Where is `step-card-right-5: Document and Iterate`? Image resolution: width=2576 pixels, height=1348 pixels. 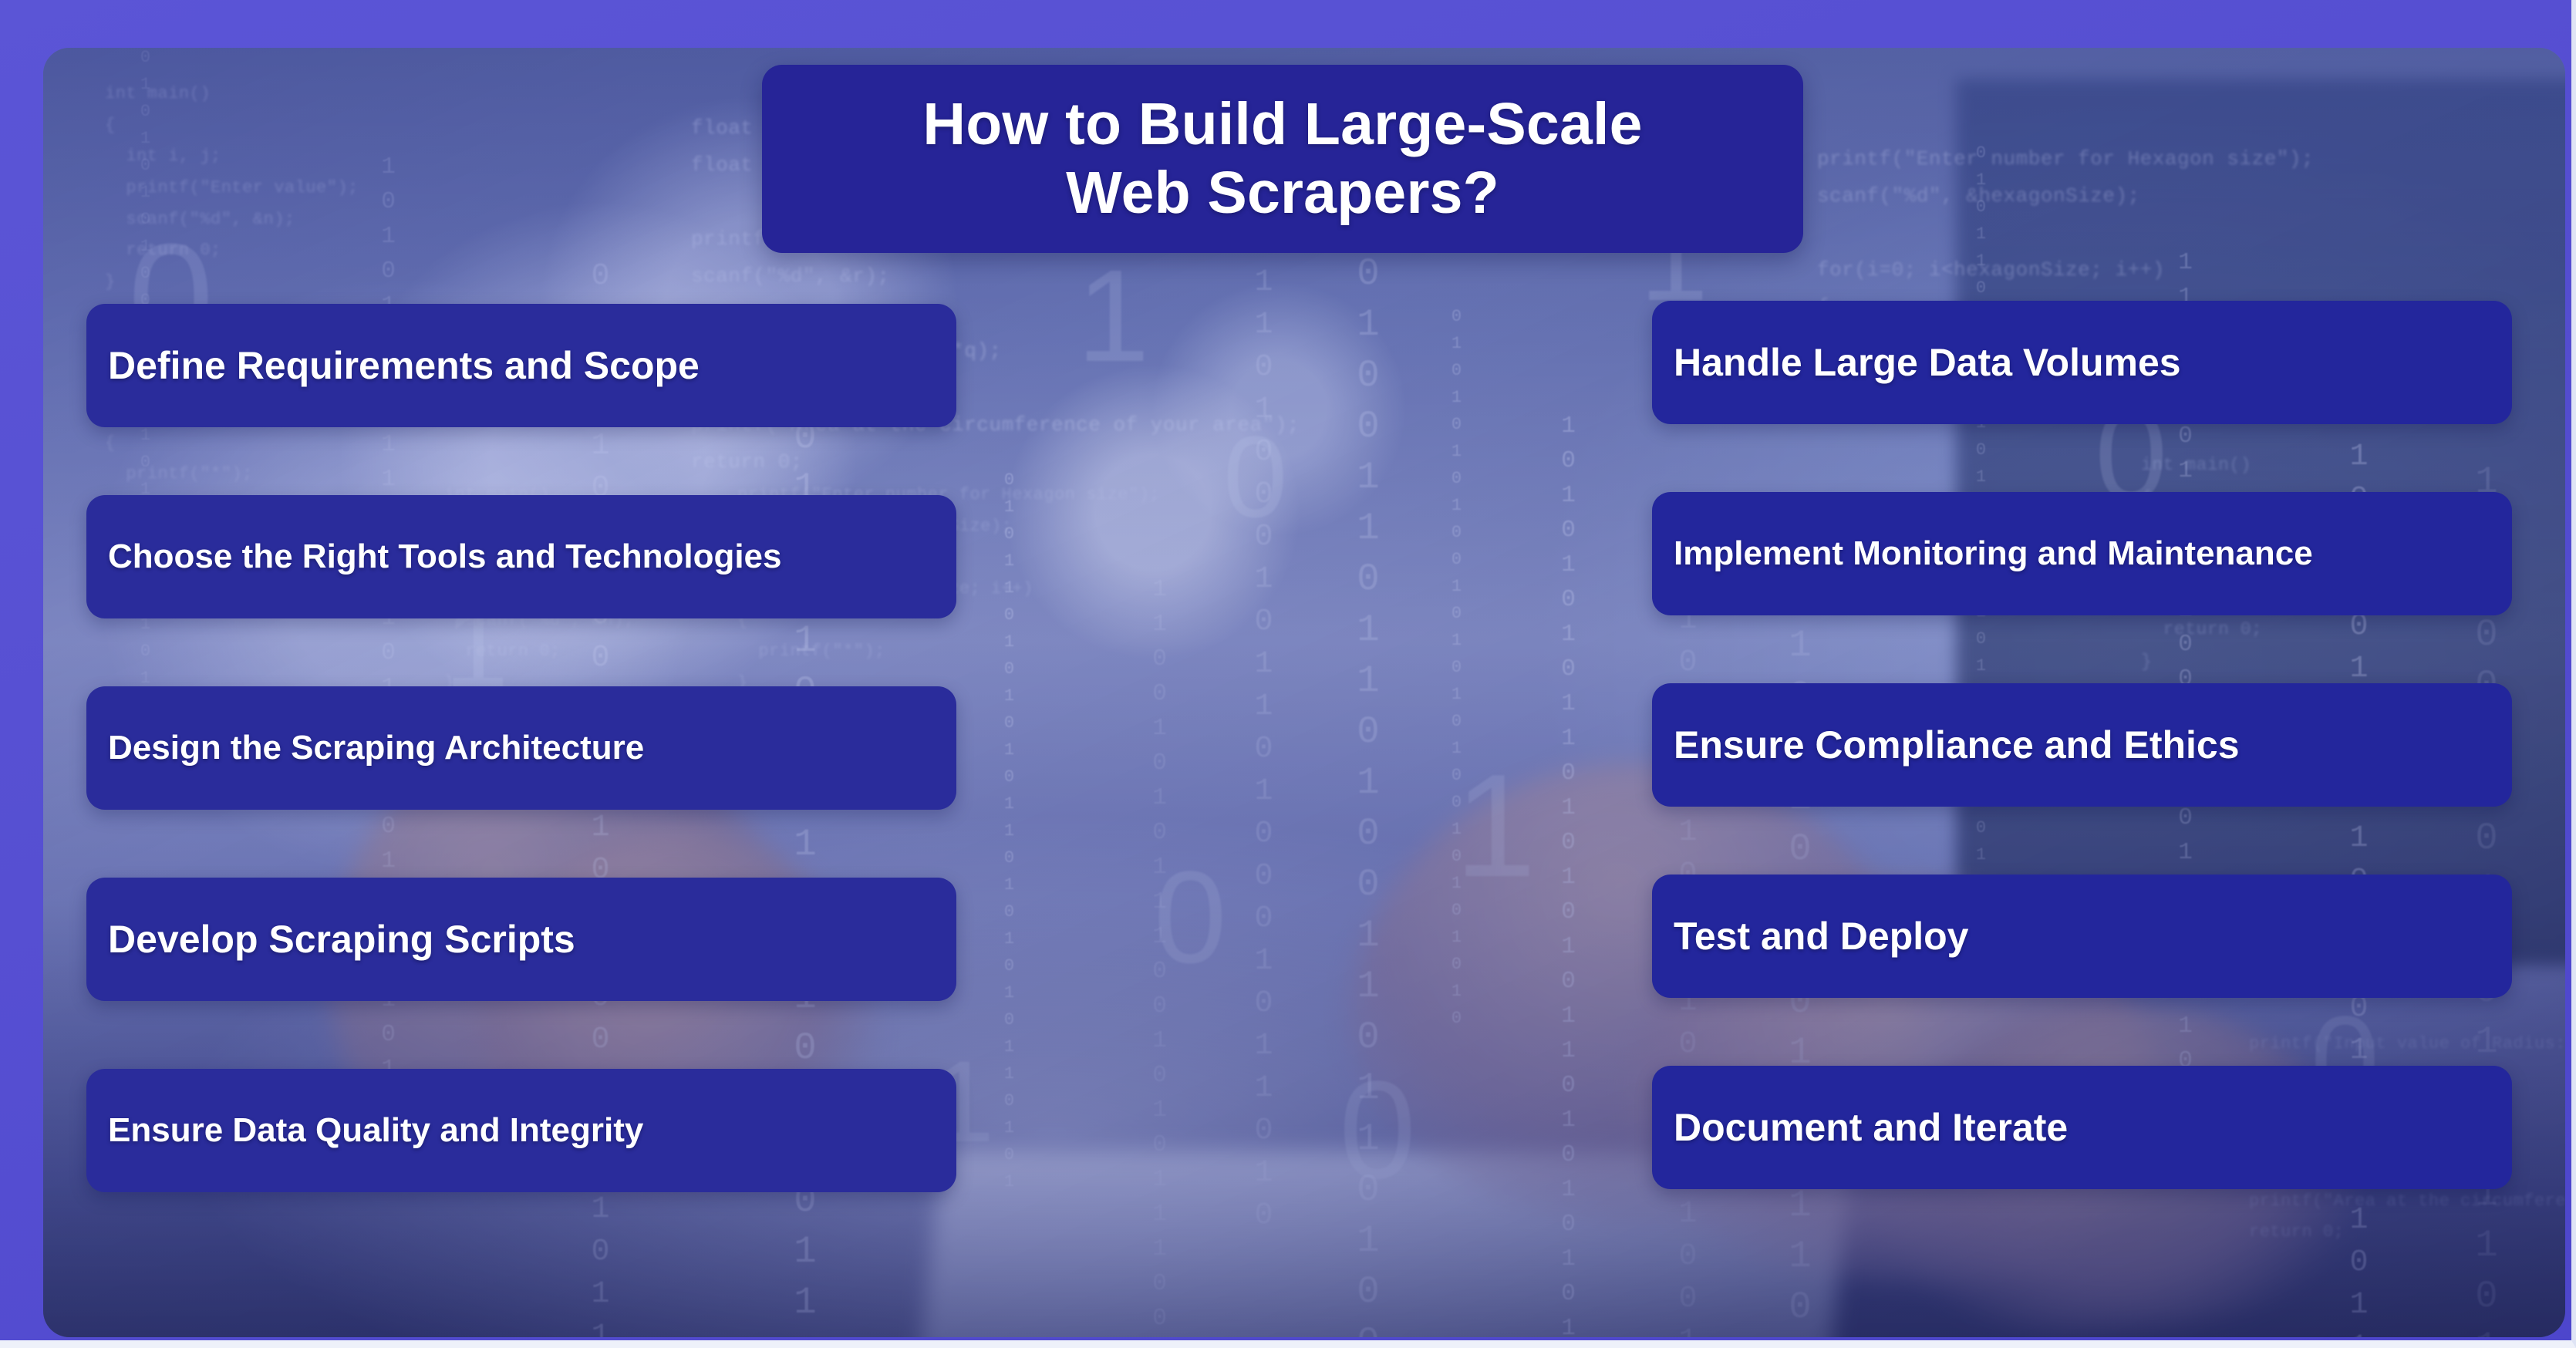
step-card-right-5: Document and Iterate is located at coordinates (2082, 1127).